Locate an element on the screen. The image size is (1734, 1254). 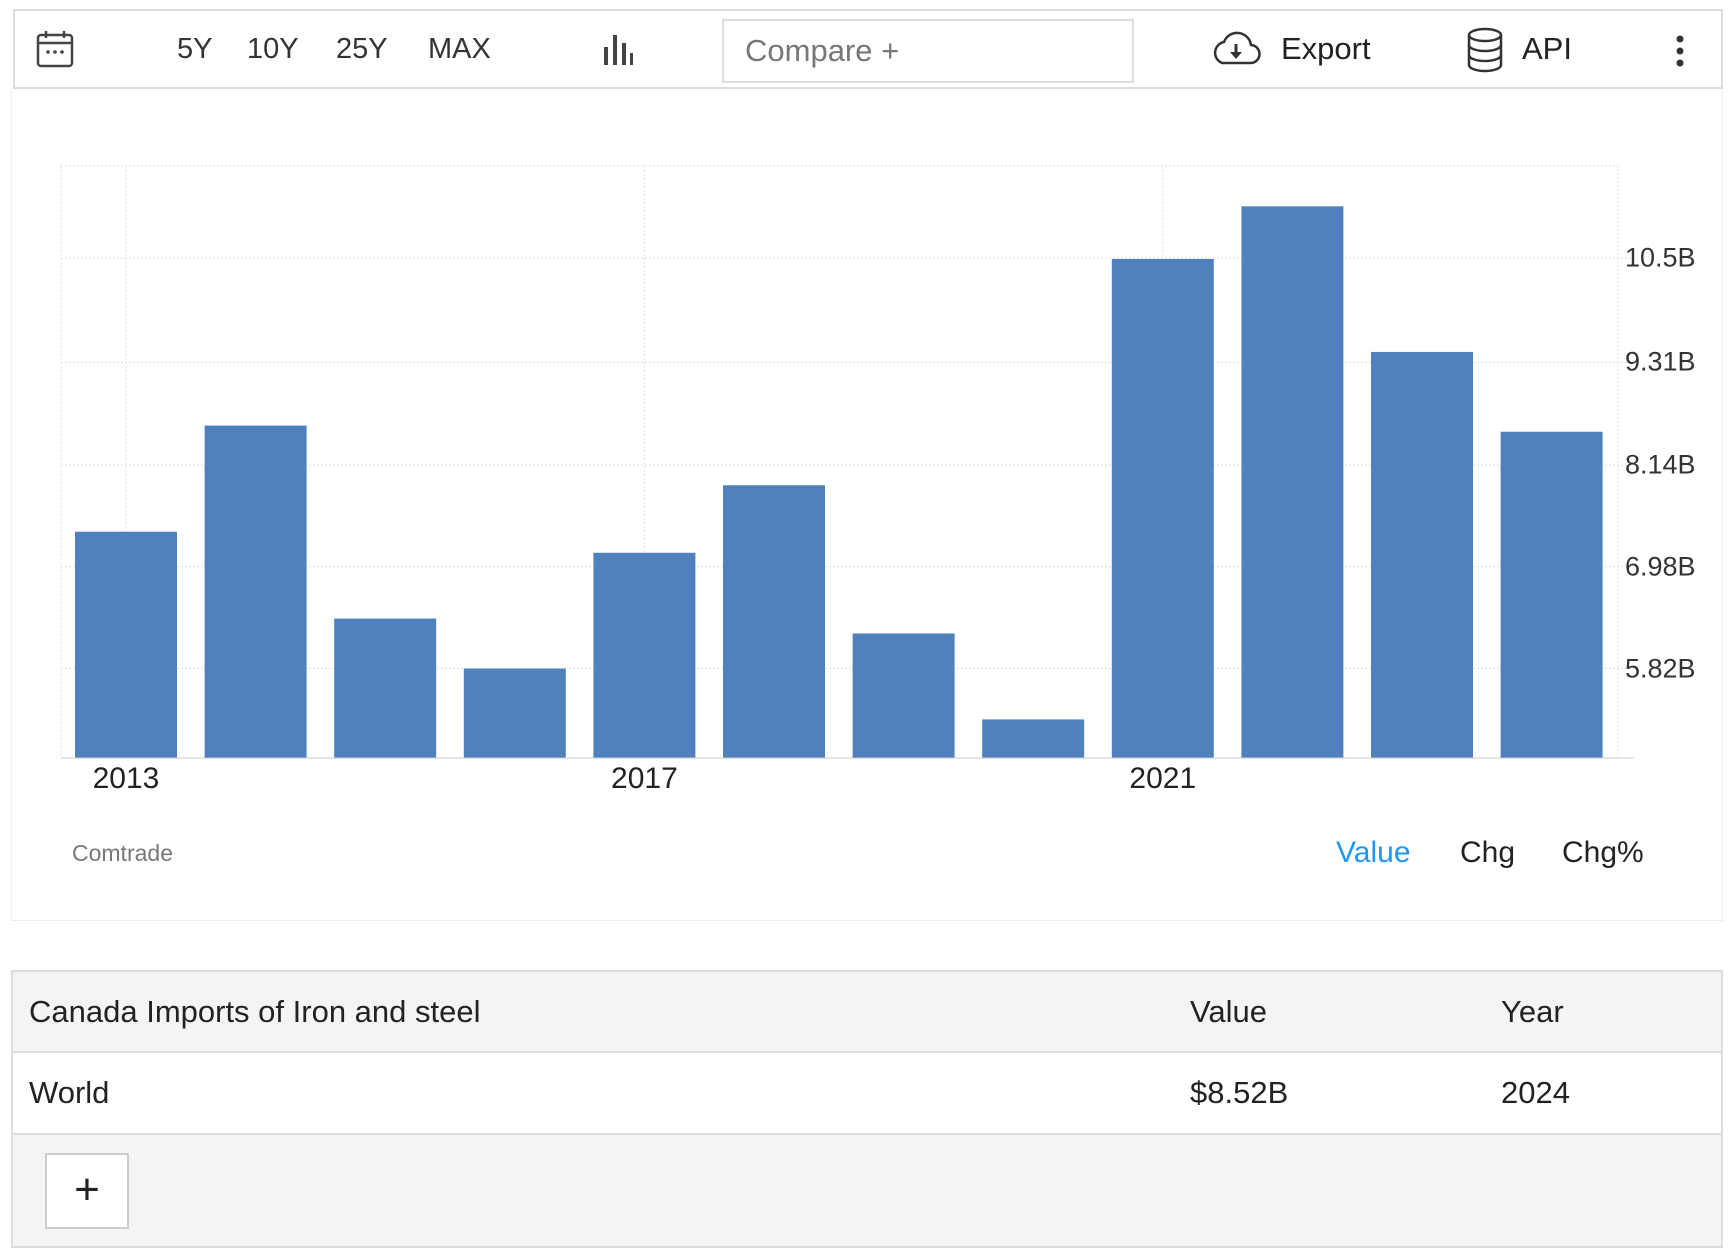
x-tick-label: 2021 is located at coordinates (1163, 778).